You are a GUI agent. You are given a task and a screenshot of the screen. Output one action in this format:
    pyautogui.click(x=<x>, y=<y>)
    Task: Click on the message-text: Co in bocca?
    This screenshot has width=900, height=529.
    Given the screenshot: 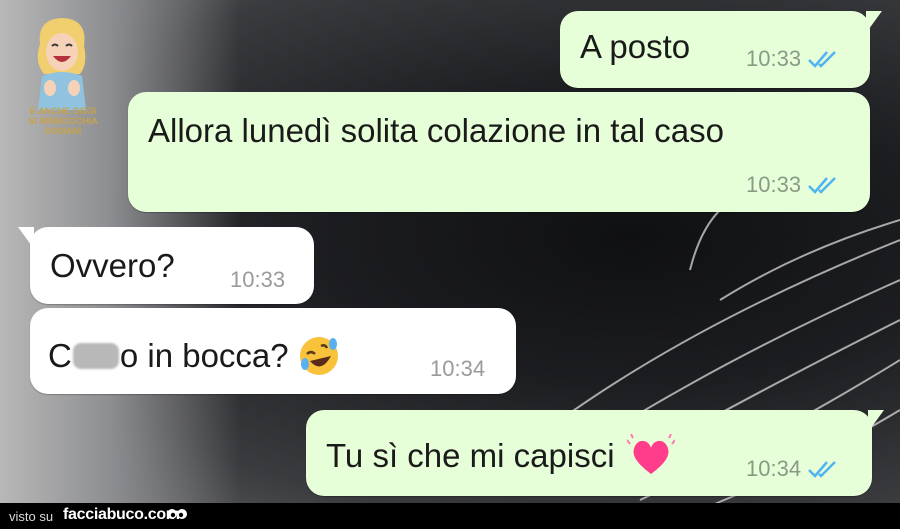 What is the action you would take?
    pyautogui.click(x=194, y=356)
    